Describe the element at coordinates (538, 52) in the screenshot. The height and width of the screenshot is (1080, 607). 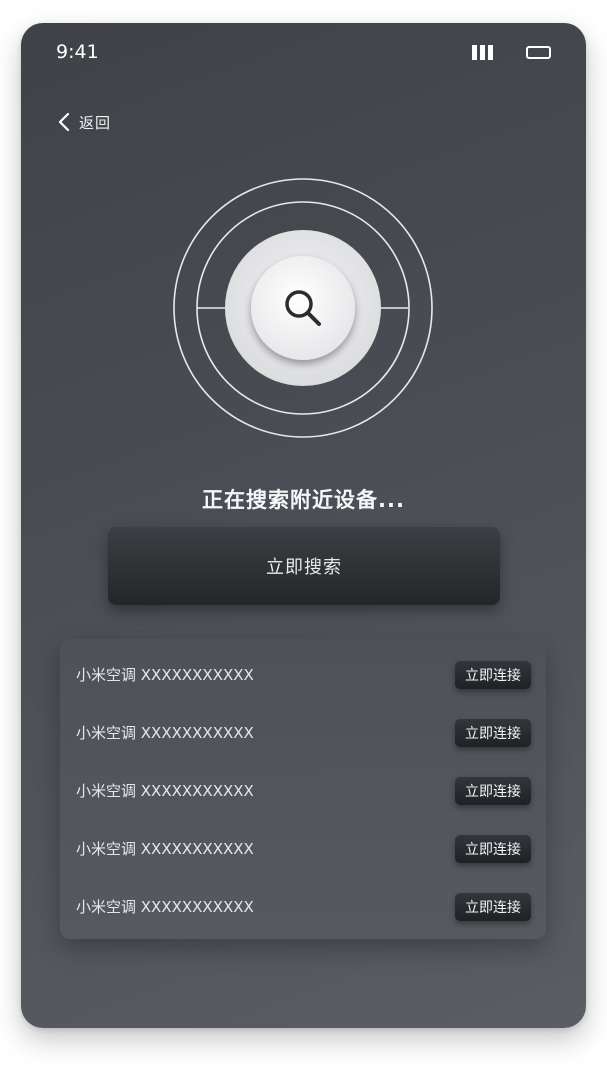
I see `battery-icon` at that location.